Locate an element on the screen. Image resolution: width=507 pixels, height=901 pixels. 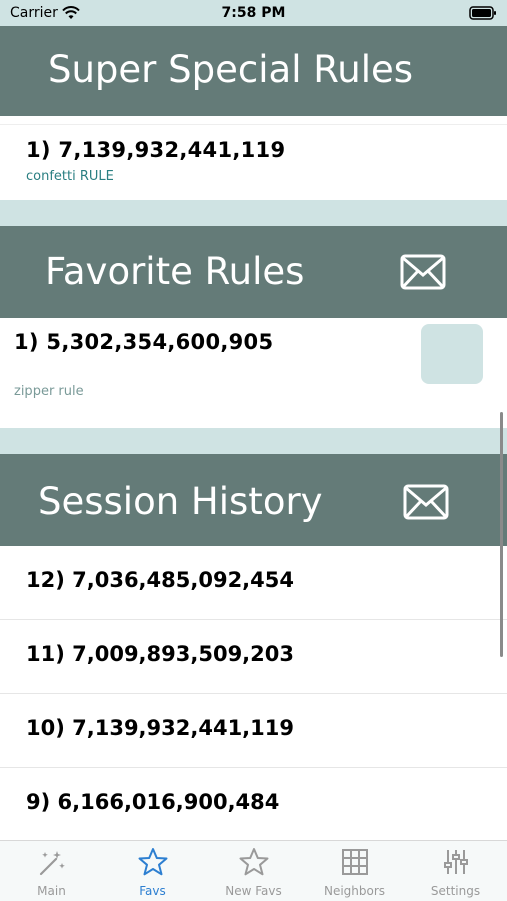
super-special-rule-number: 1) 7,139,932,441,119 is located at coordinates (156, 150).